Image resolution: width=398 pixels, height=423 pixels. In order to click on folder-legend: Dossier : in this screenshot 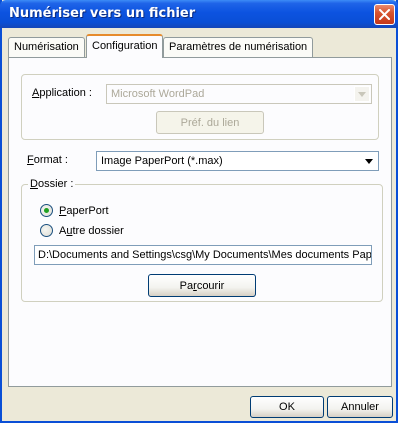, I will do `click(52, 184)`.